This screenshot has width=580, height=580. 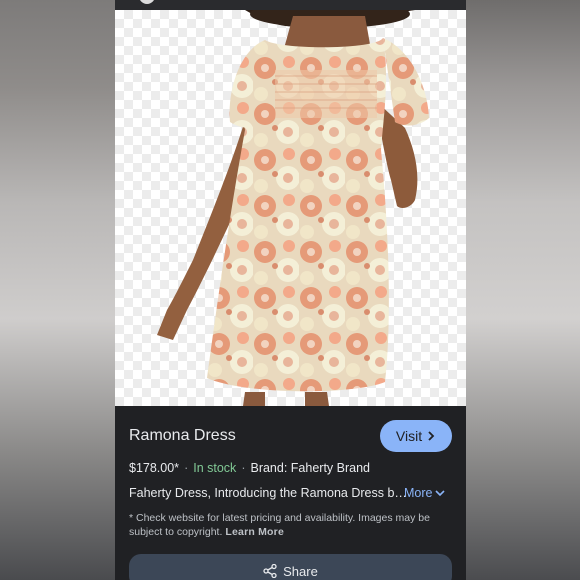 What do you see at coordinates (270, 571) in the screenshot?
I see `share-icon` at bounding box center [270, 571].